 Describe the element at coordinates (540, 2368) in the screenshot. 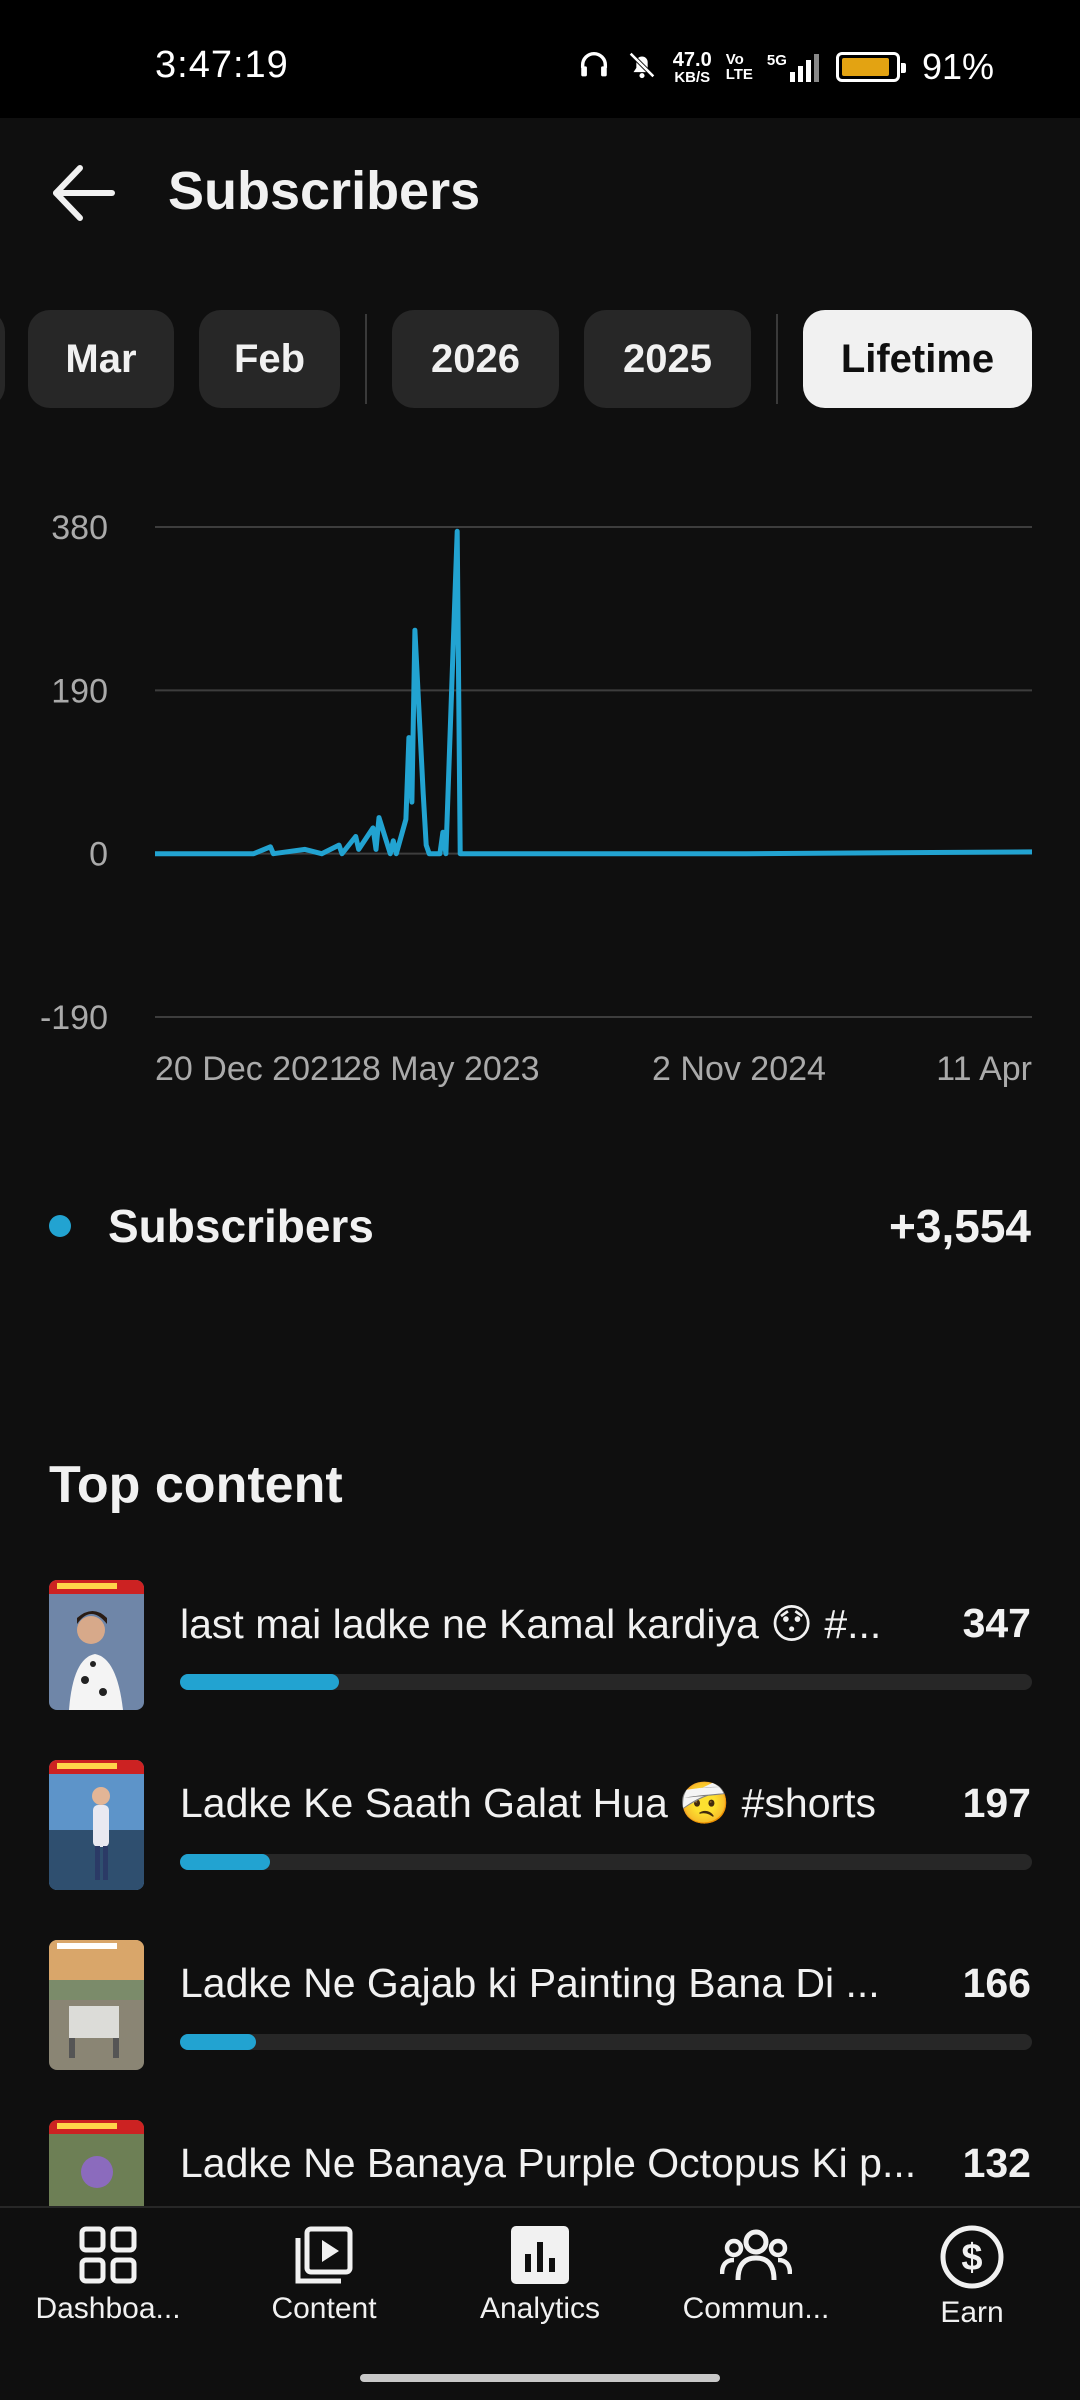

I see `gesture-area` at that location.